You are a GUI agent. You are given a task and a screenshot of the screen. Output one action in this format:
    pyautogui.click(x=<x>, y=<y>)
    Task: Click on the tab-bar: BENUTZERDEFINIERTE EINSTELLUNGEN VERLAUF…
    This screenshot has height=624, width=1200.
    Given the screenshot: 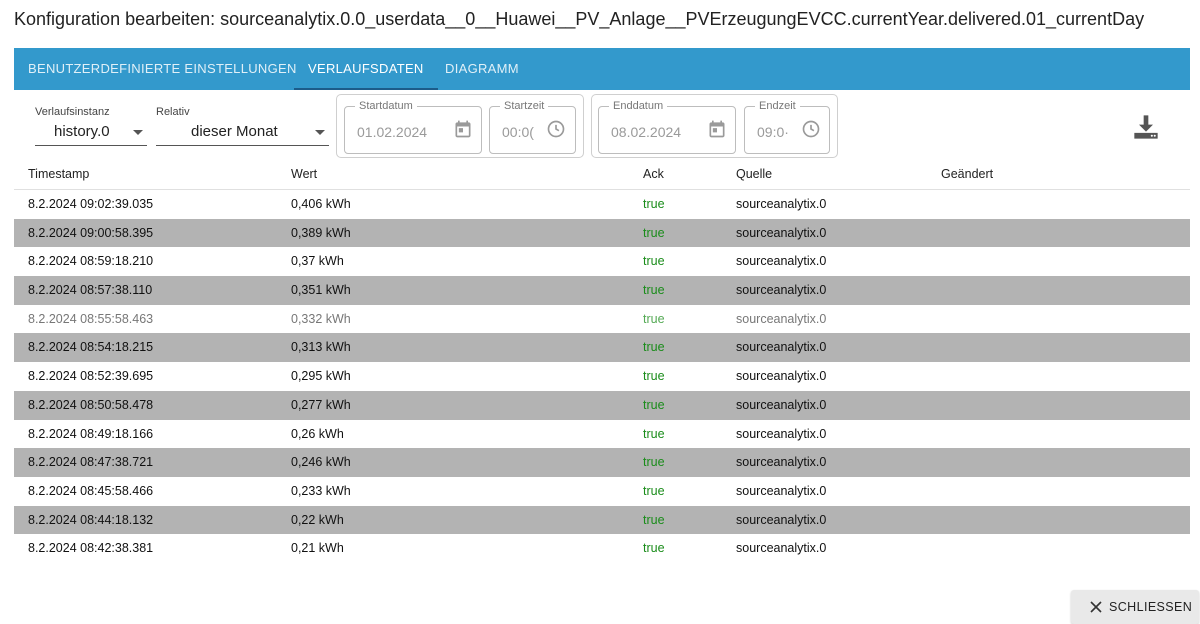 What is the action you would take?
    pyautogui.click(x=602, y=69)
    